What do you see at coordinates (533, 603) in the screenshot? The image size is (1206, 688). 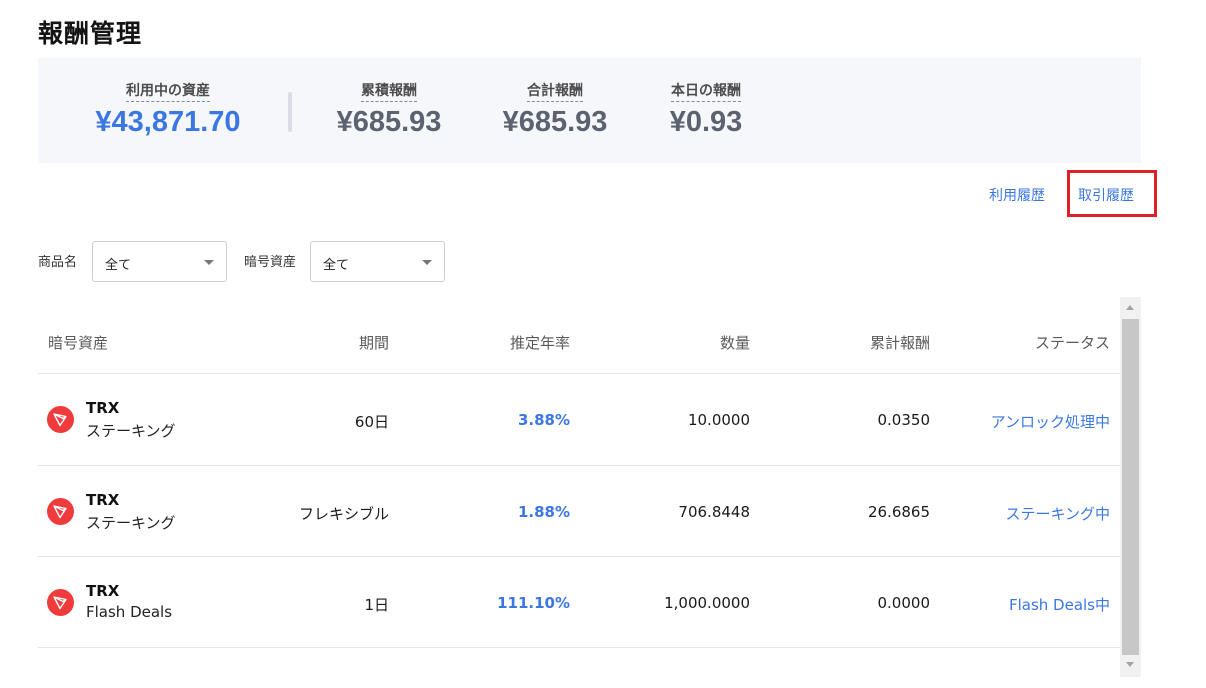 I see `rate-cell: 111.10%` at bounding box center [533, 603].